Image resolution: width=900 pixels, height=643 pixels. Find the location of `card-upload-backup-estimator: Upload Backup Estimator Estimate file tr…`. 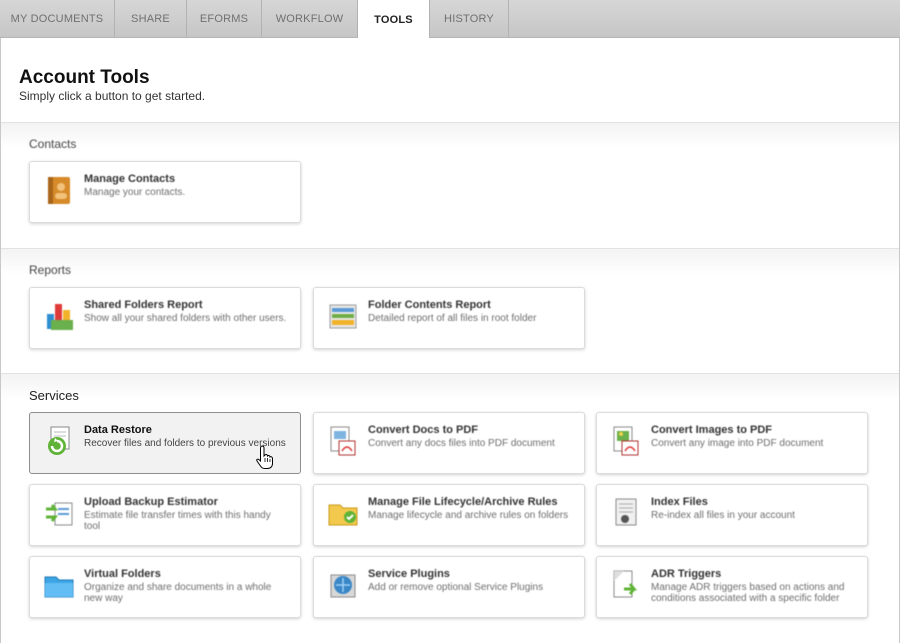

card-upload-backup-estimator: Upload Backup Estimator Estimate file tr… is located at coordinates (165, 515).